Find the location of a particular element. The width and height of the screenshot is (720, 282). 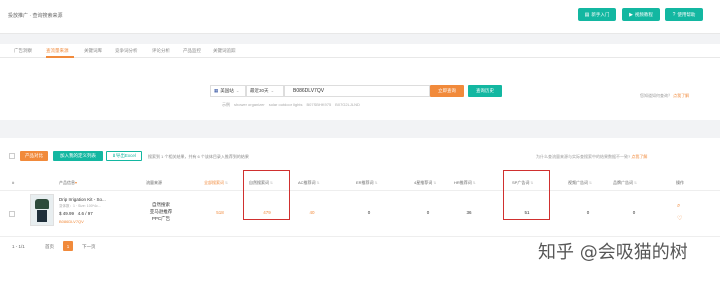

hr-terms-count: 36 is located at coordinates (469, 212).